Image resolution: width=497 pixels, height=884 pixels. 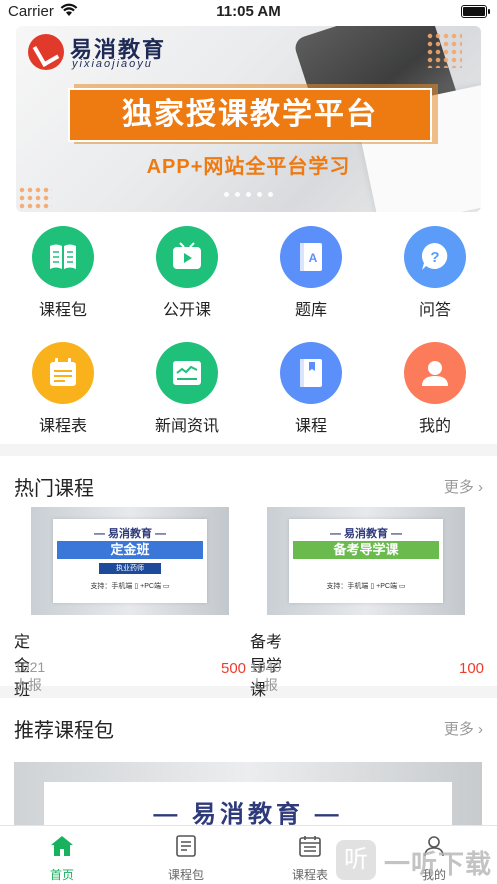 I want to click on banner-headline: 独家授课教学平台, so click(x=250, y=115).